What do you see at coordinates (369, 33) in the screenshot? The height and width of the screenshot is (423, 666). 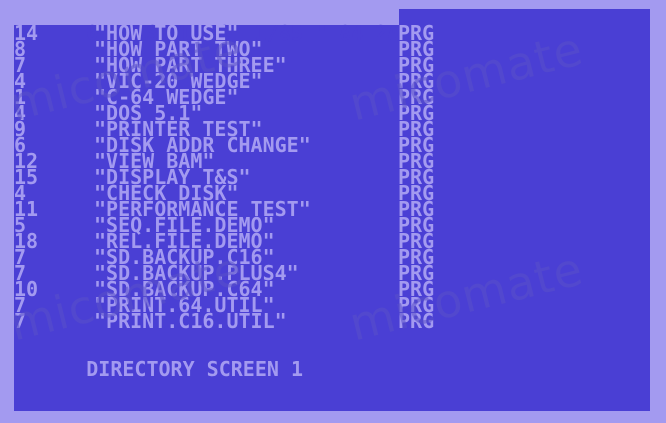 I see `disk-id: 84 2A` at bounding box center [369, 33].